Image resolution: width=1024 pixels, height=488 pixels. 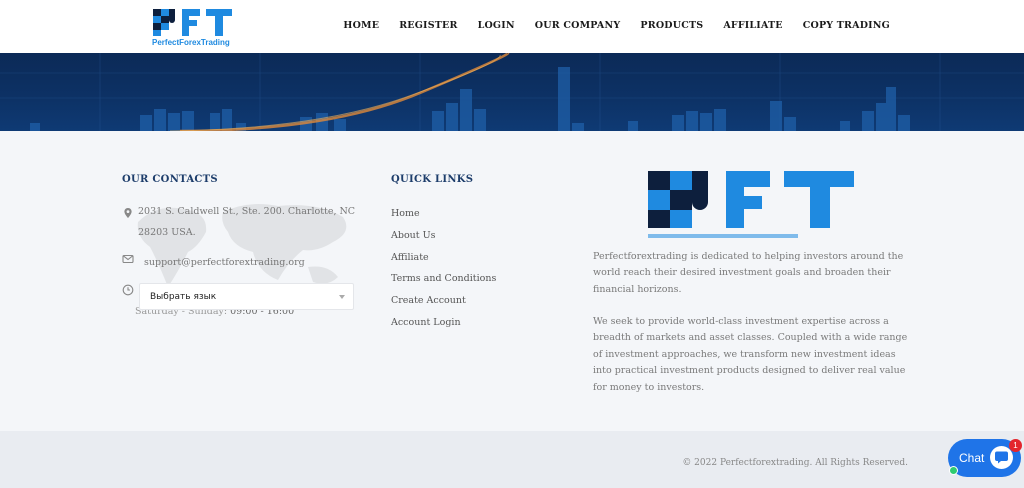 What do you see at coordinates (496, 25) in the screenshot?
I see `nav-login: LOGIN` at bounding box center [496, 25].